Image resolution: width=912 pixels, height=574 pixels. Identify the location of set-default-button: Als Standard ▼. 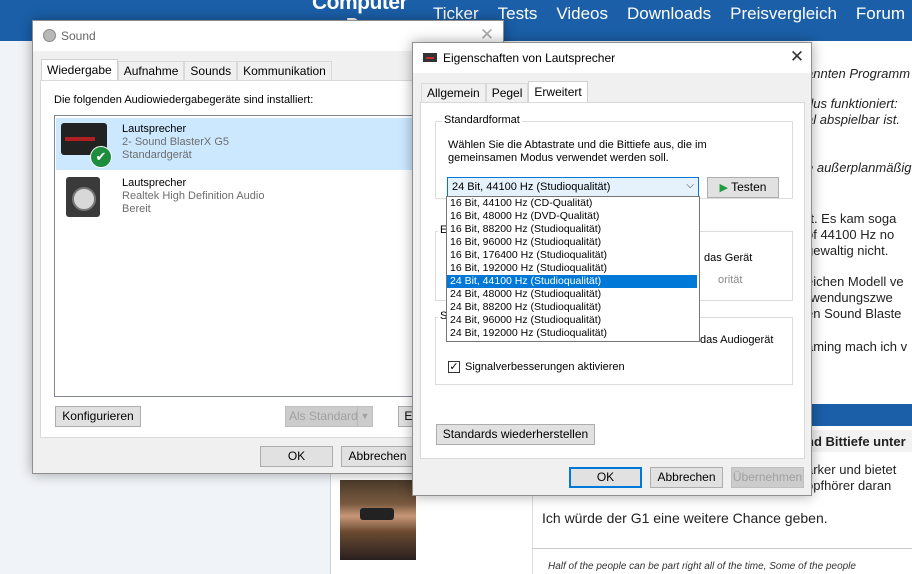
(329, 416).